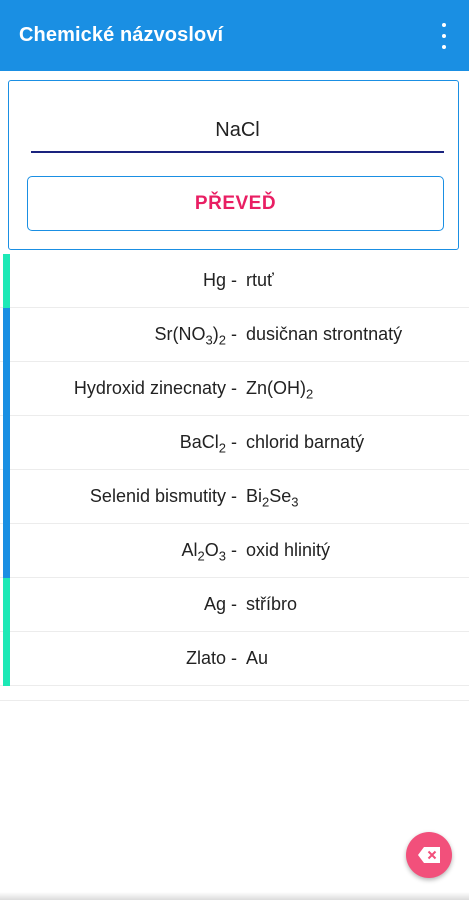 The width and height of the screenshot is (469, 900). I want to click on history-item-left: Selenid bismutity, so click(157, 496).